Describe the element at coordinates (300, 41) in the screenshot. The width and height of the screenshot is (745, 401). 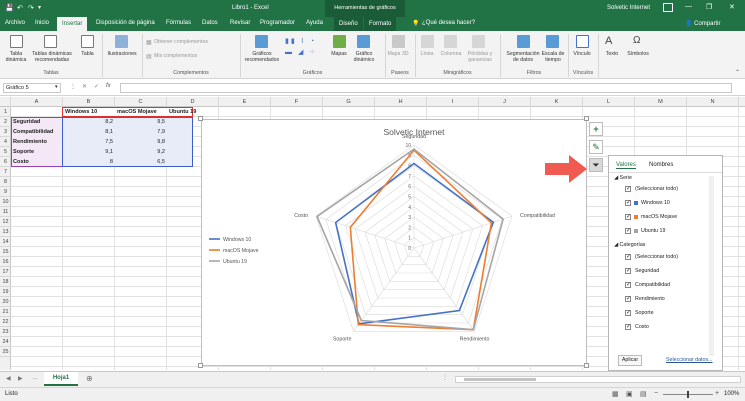
I see `chart-type-icons-row1: ▮▮ ⌇ ◔` at that location.